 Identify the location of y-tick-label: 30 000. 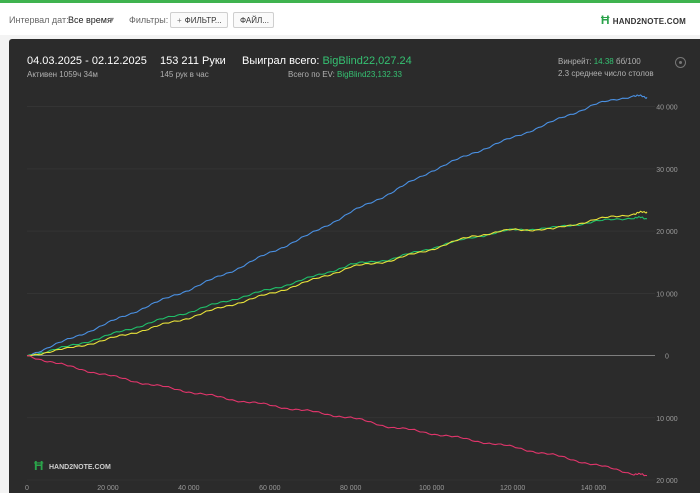
(667, 170).